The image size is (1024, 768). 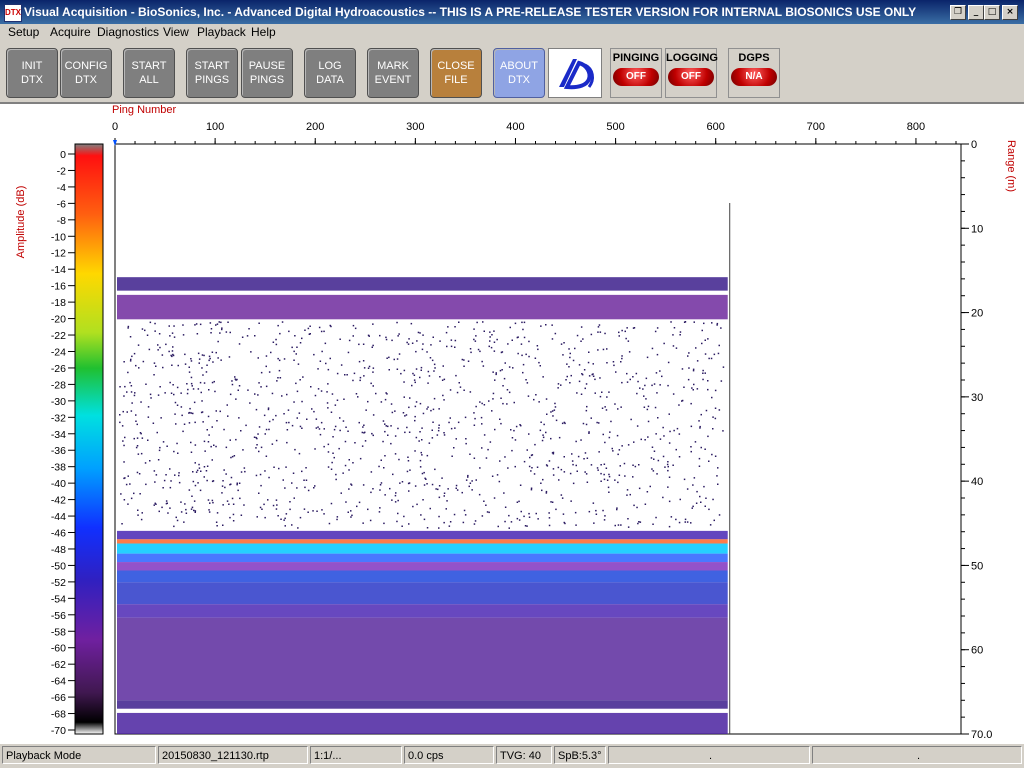 I want to click on config-dtx-button: CONFIG DTX, so click(x=86, y=73).